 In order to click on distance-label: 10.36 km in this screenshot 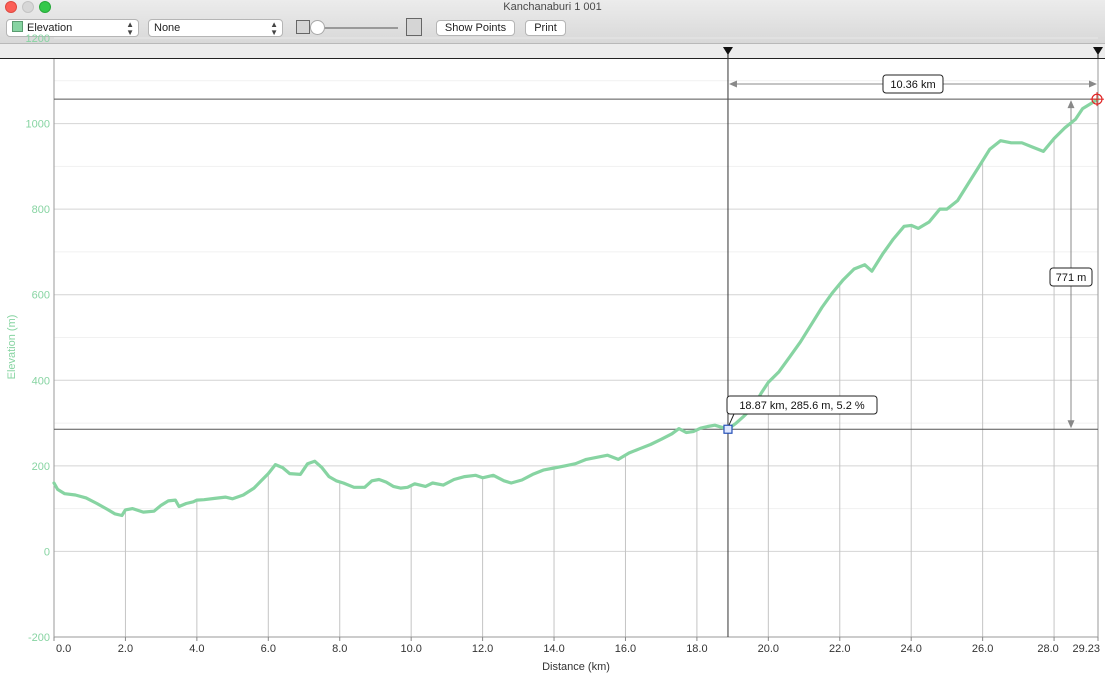, I will do `click(912, 85)`.